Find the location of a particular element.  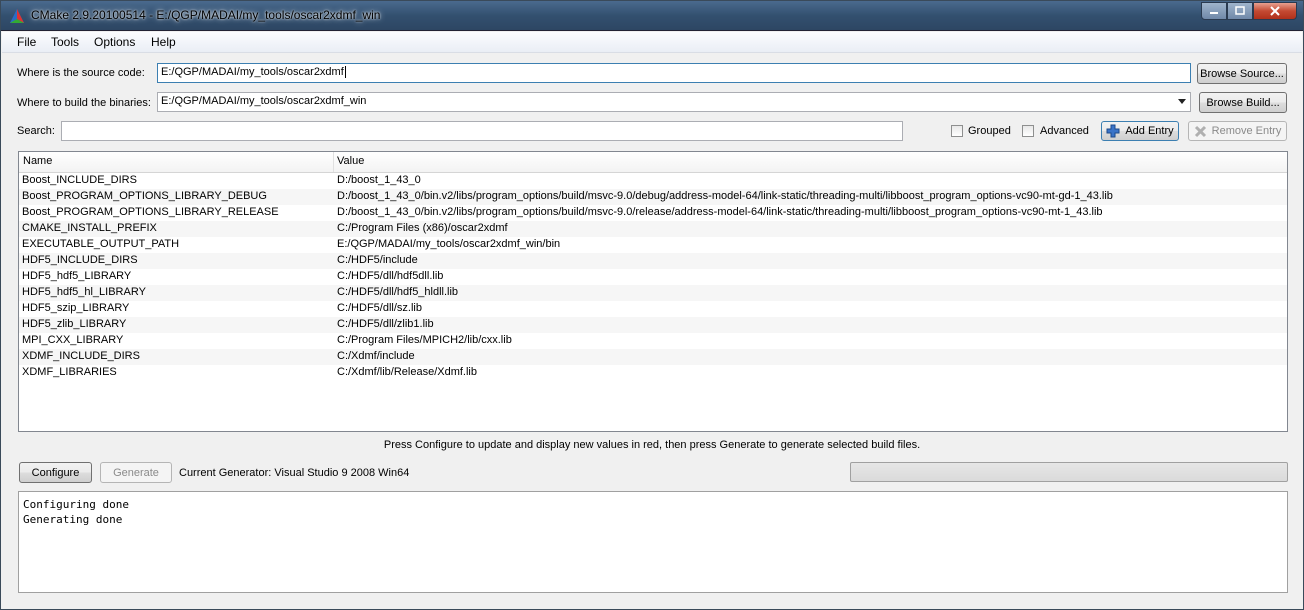

remove-entry-label: Remove Entry is located at coordinates (1246, 131).